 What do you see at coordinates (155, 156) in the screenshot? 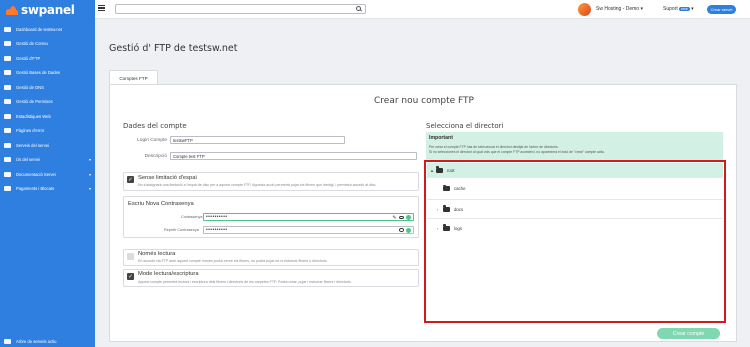
I see `description-label: Descripció` at bounding box center [155, 156].